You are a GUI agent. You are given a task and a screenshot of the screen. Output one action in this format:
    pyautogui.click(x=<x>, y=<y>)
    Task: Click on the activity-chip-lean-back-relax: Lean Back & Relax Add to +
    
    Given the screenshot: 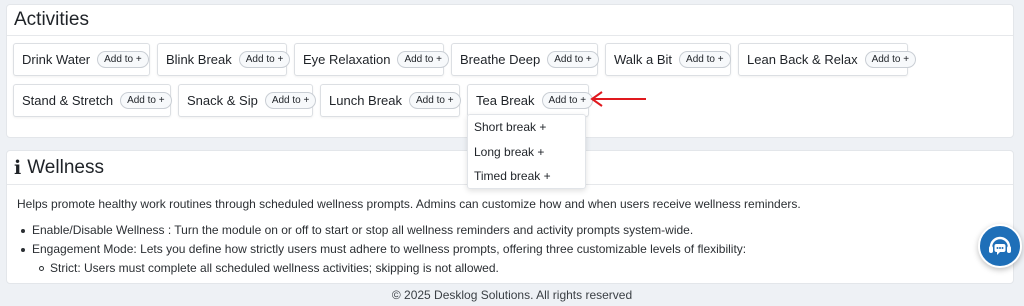 What is the action you would take?
    pyautogui.click(x=827, y=59)
    